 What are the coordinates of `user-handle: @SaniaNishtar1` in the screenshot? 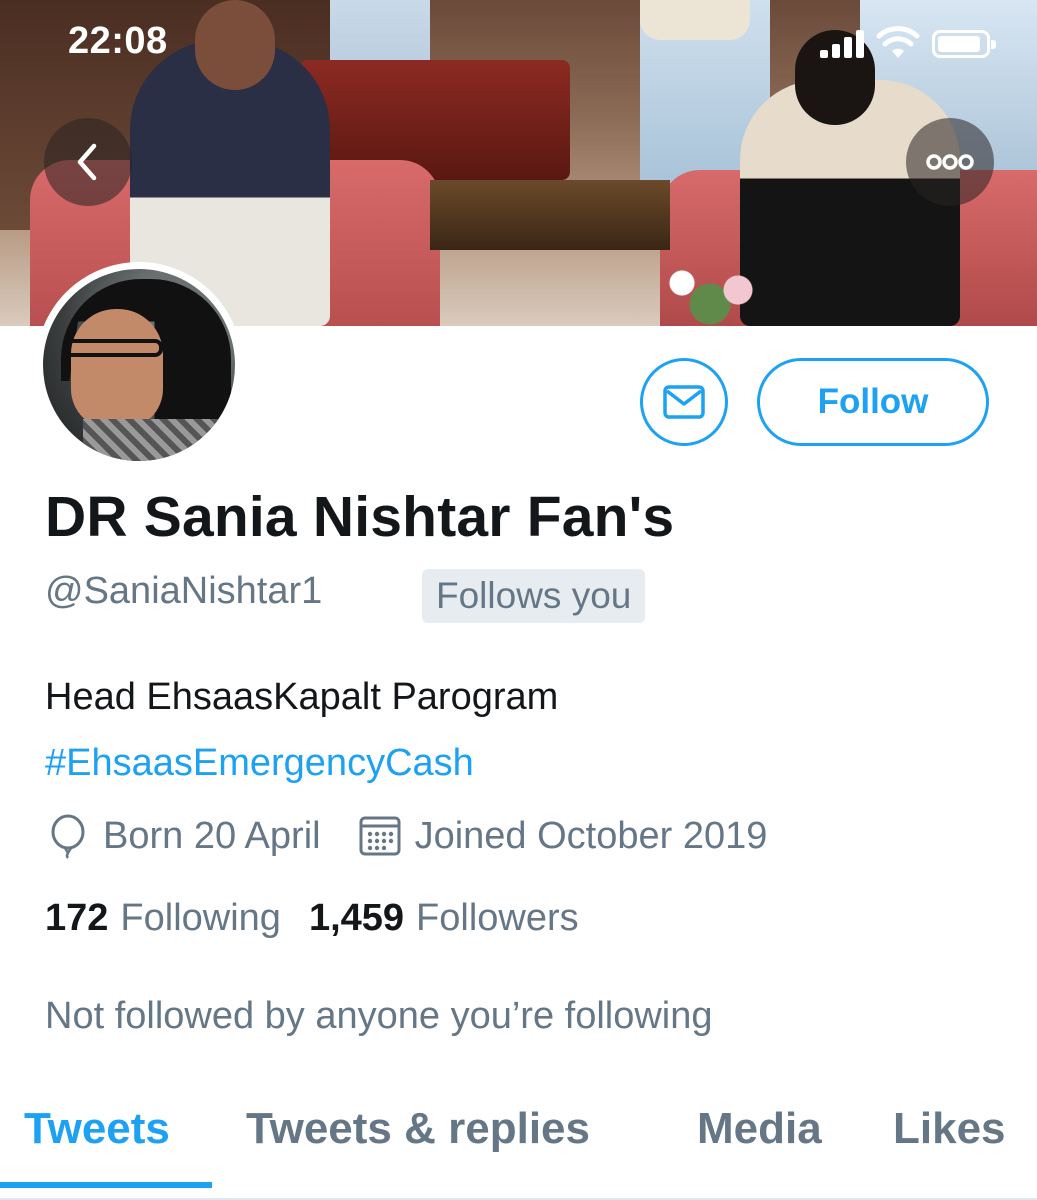 It's located at (184, 591).